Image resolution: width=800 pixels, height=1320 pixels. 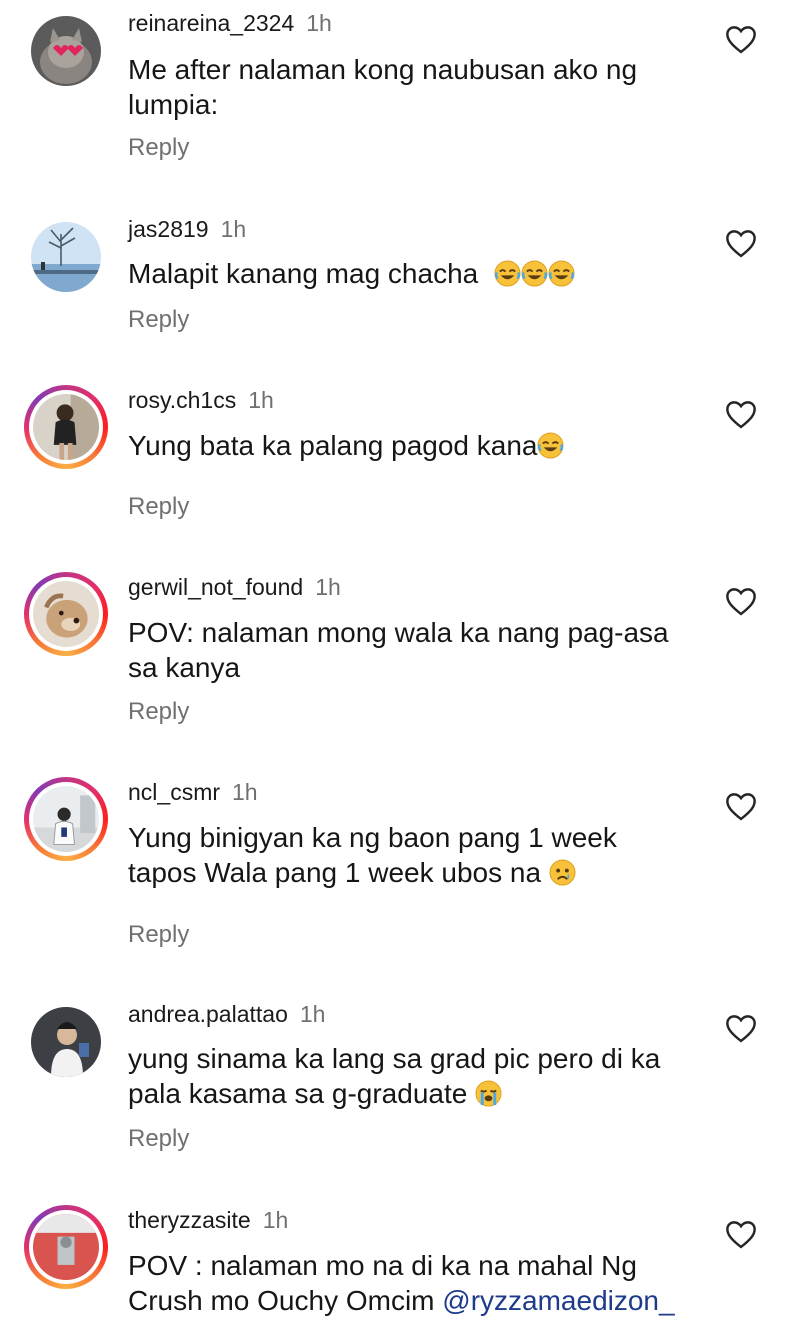 I want to click on mention-link: @ryzzamaedizon_, so click(x=558, y=1300).